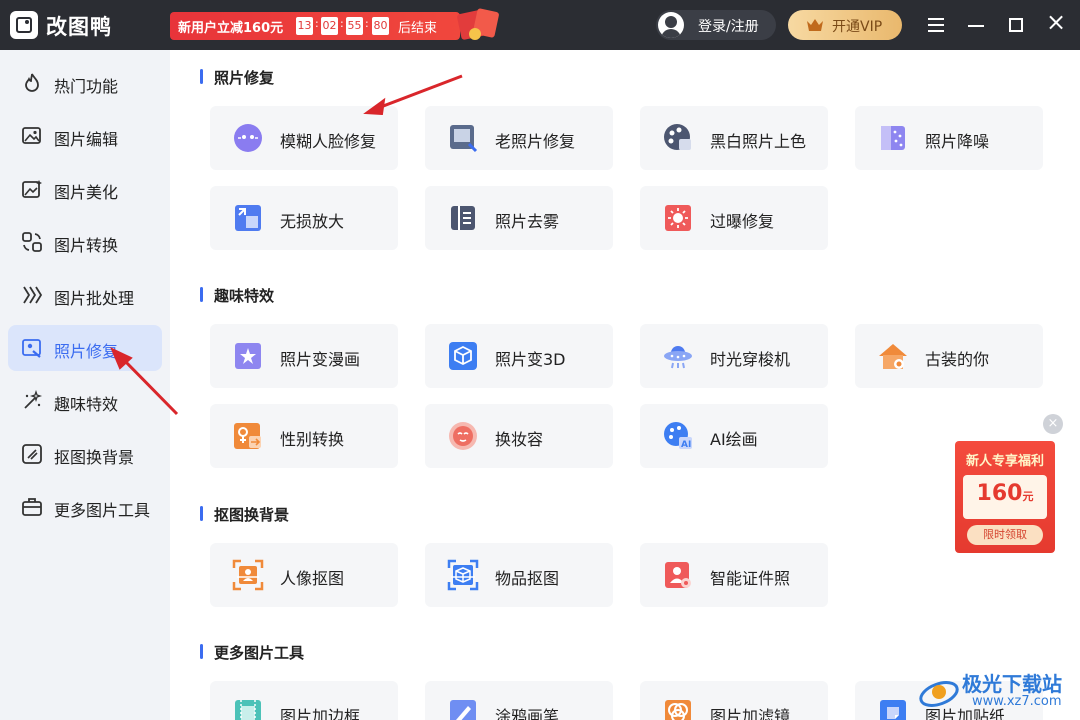 This screenshot has height=720, width=1080. I want to click on portrait-cutout-icon, so click(248, 575).